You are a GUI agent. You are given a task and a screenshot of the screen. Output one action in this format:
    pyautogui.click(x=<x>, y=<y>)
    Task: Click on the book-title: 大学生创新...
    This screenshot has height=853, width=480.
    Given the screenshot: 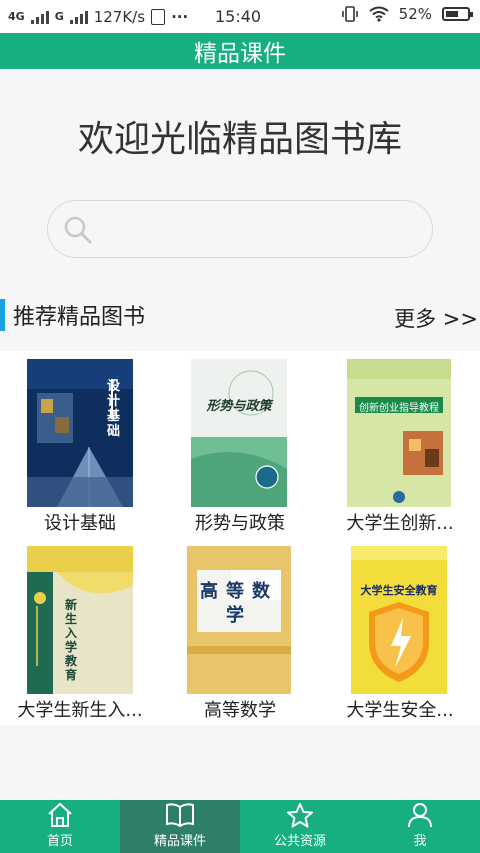 What is the action you would take?
    pyautogui.click(x=400, y=522)
    